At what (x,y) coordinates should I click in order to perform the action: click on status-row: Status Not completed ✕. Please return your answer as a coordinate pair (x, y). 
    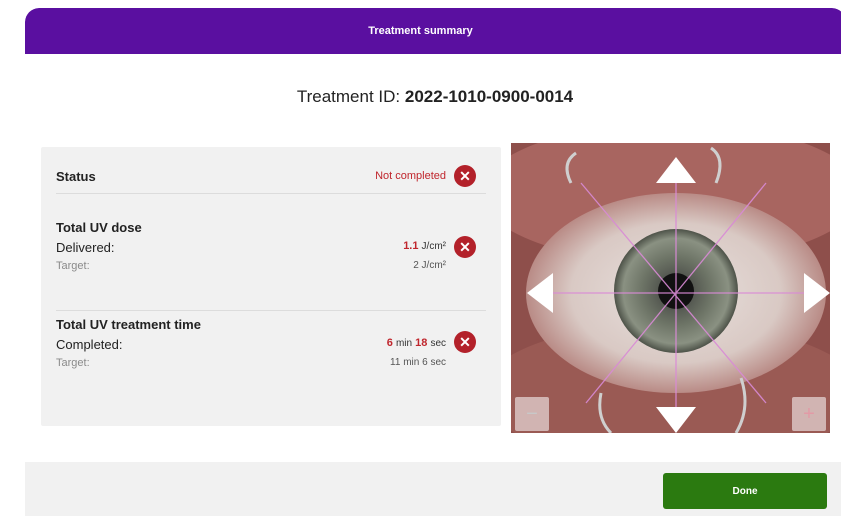
    Looking at the image, I should click on (271, 179).